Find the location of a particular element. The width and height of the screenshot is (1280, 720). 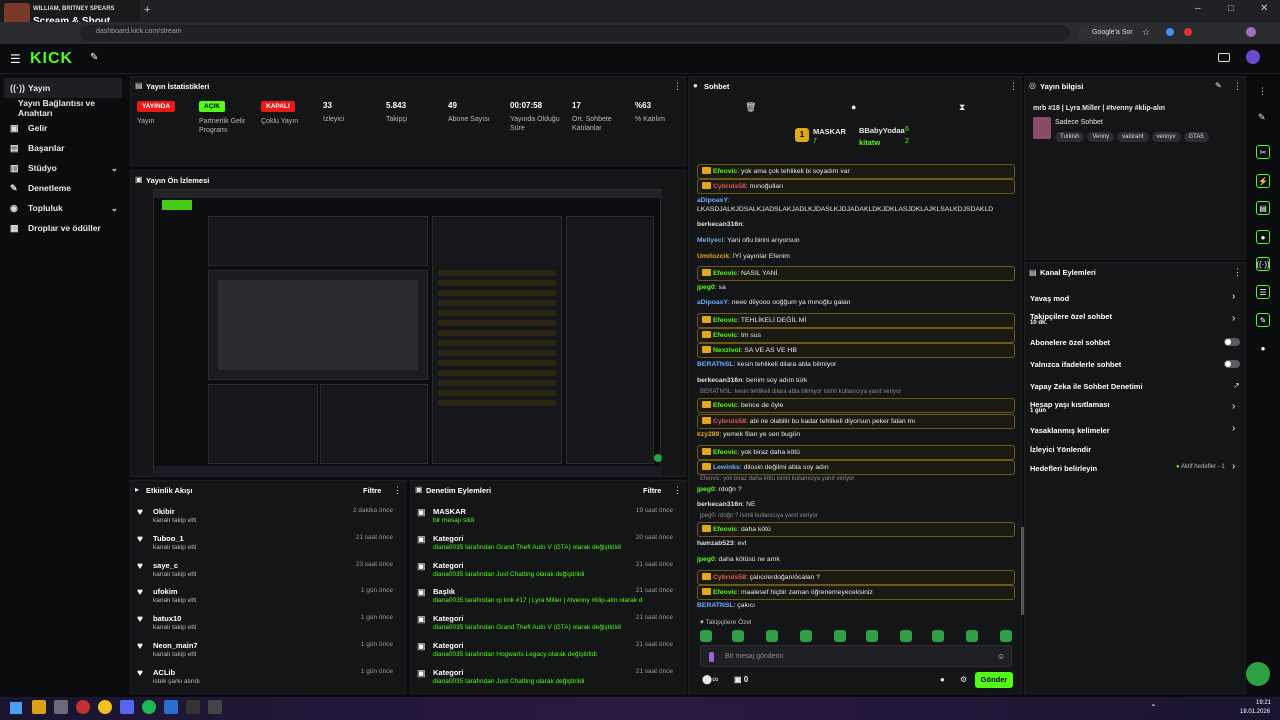

gamepad-icon is located at coordinates (1224, 57).